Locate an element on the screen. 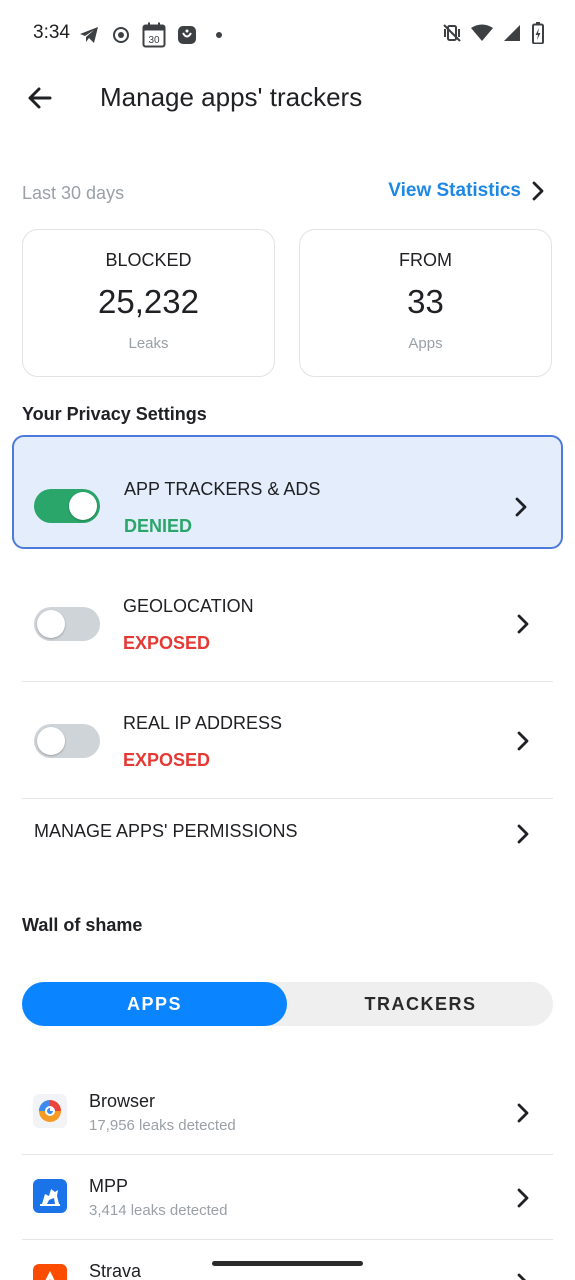 The height and width of the screenshot is (1280, 575). setting-name: APP TRACKERS & ADS is located at coordinates (222, 489).